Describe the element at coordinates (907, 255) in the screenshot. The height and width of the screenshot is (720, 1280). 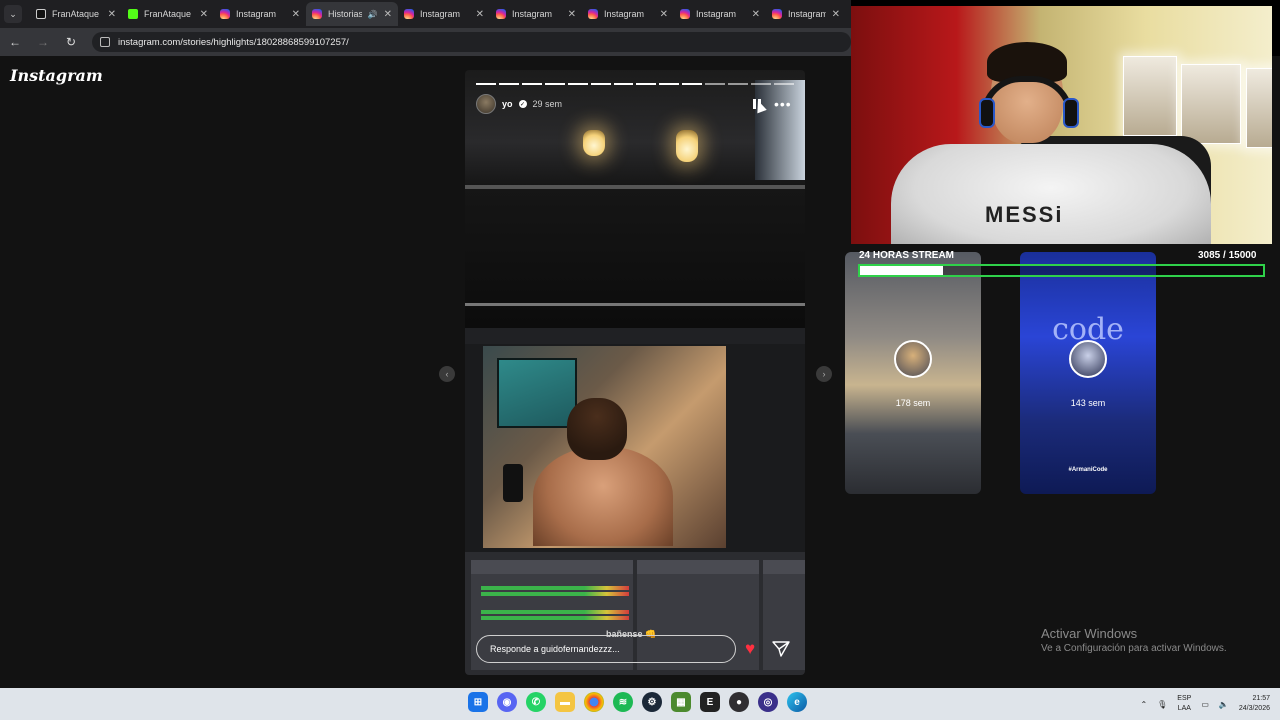
I see `stream-goal-label: 24 HORAS STREAM` at that location.